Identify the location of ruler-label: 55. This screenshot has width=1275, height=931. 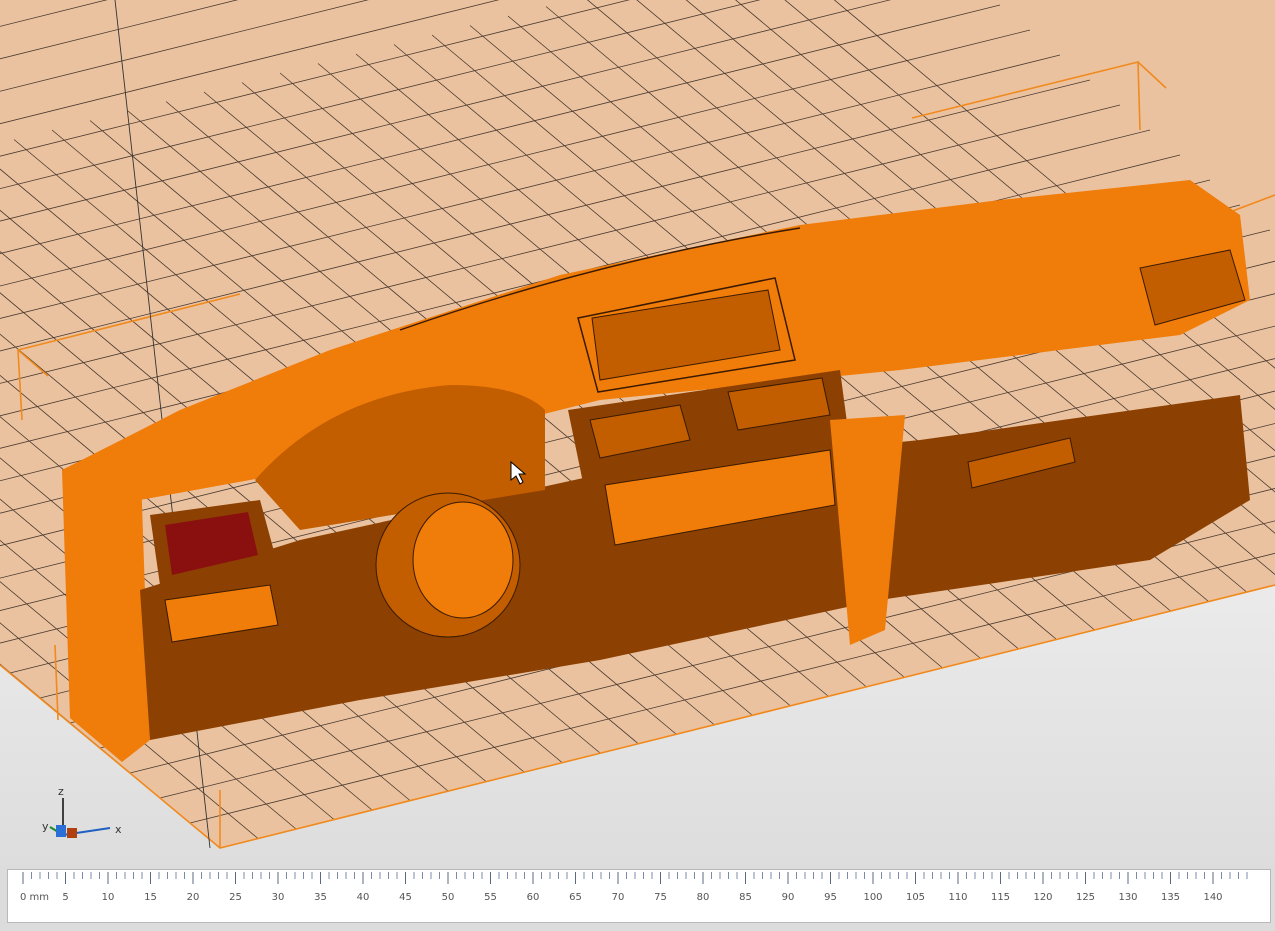
(490, 897).